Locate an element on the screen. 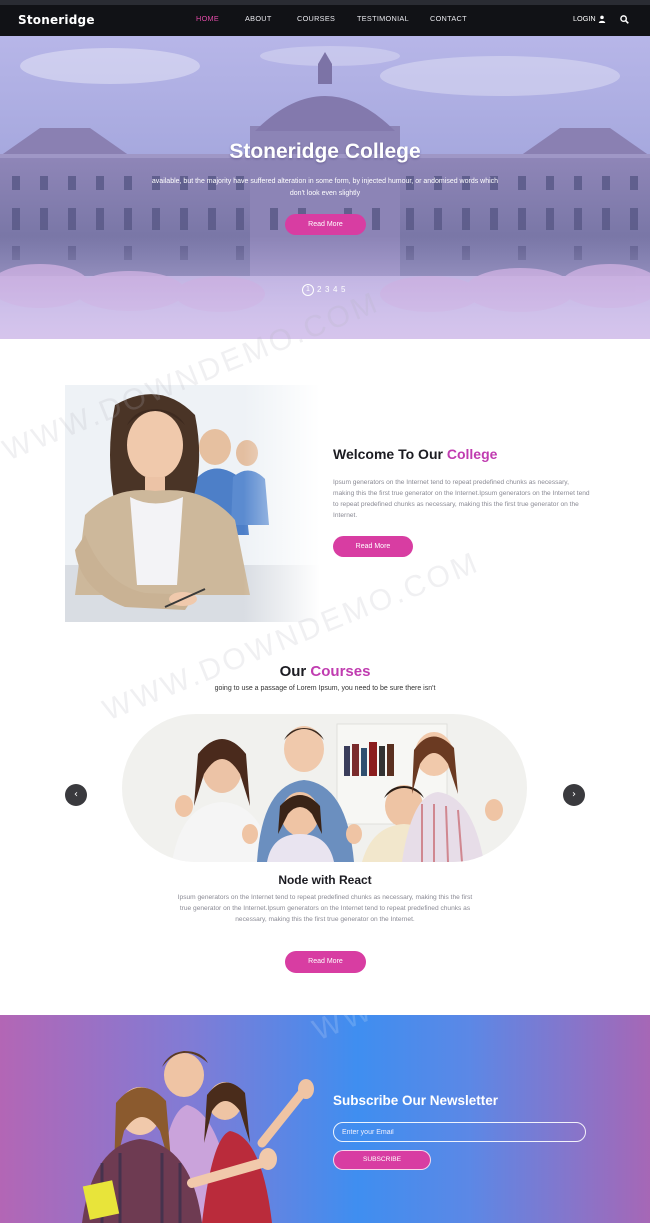  main-menu: HOME ABOUT COURSES TESTIMONIAL CONTACT is located at coordinates (325, 21).